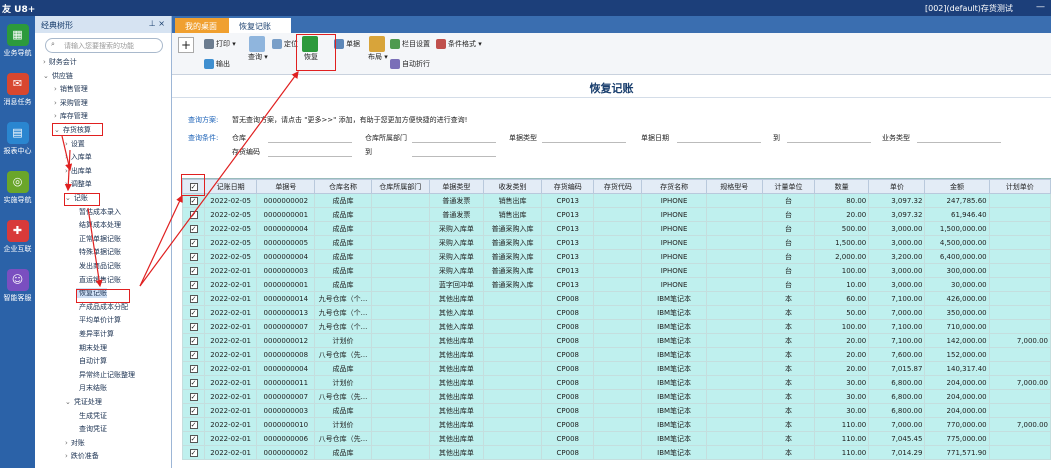 Image resolution: width=1051 pixels, height=468 pixels. Describe the element at coordinates (17, 188) in the screenshot. I see `launcher-3: ◎ 实施导航` at that location.